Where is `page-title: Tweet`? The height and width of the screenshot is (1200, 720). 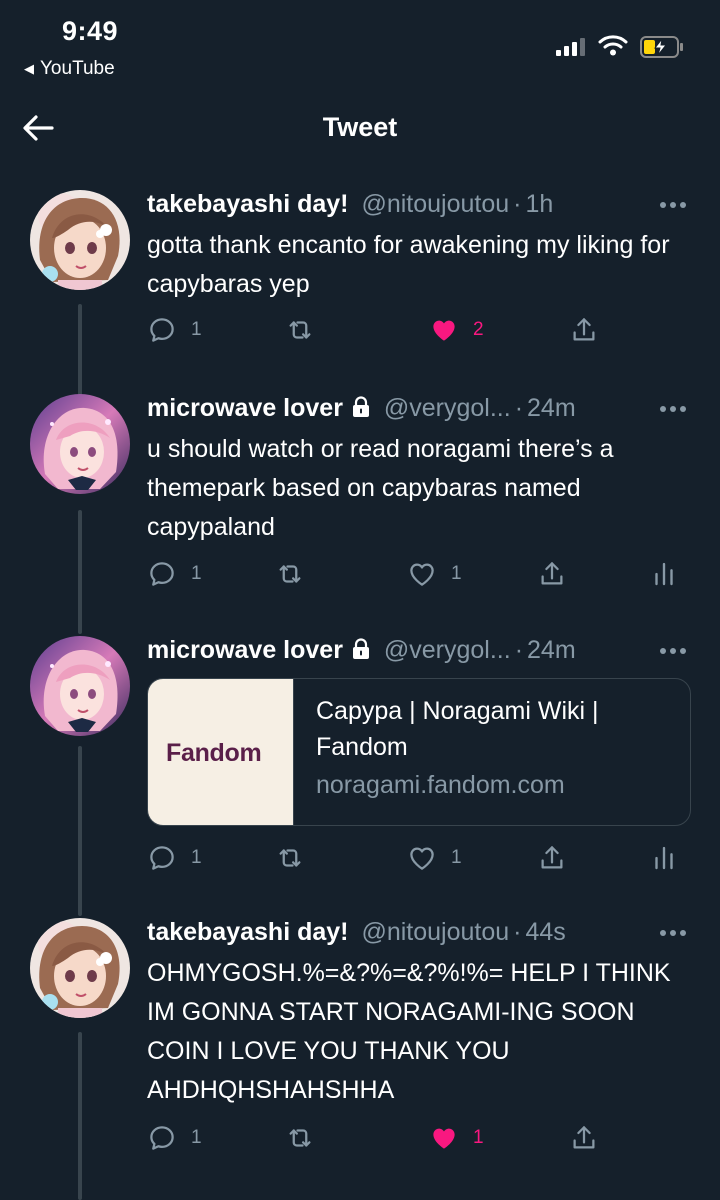 page-title: Tweet is located at coordinates (360, 127).